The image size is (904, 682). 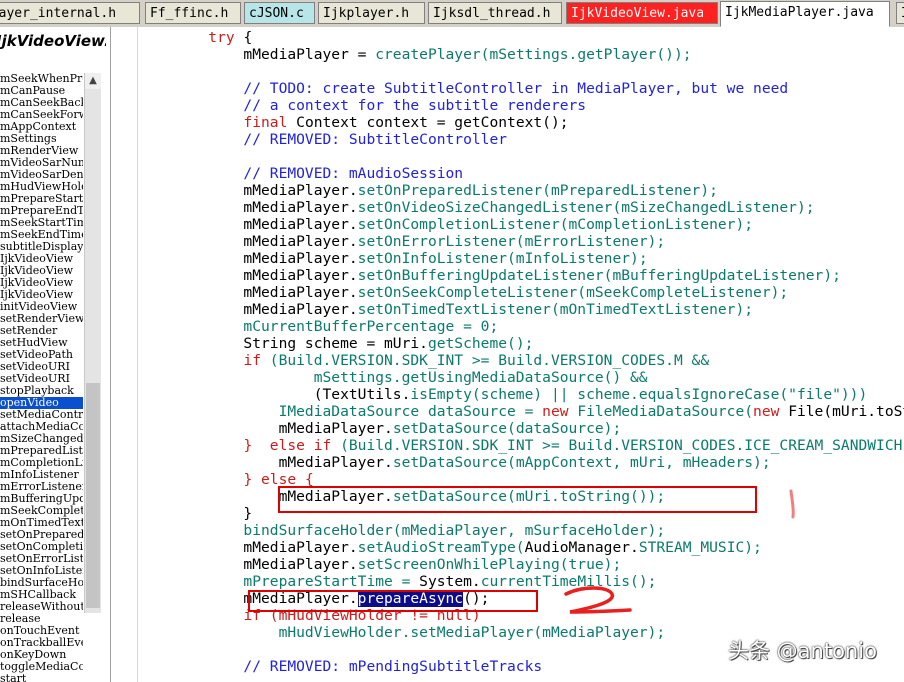 I want to click on member-list-item: toggleMediaControlsVisiblity, so click(x=41, y=667).